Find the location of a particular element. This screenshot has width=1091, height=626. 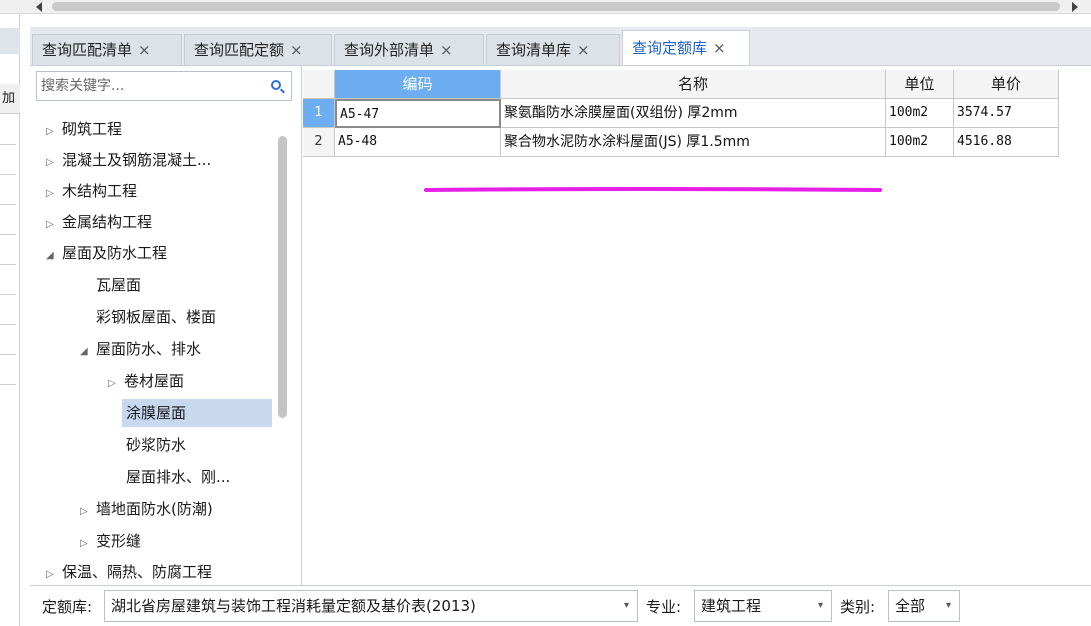

tab-query-match-list: 查询匹配清单 × is located at coordinates (107, 49).